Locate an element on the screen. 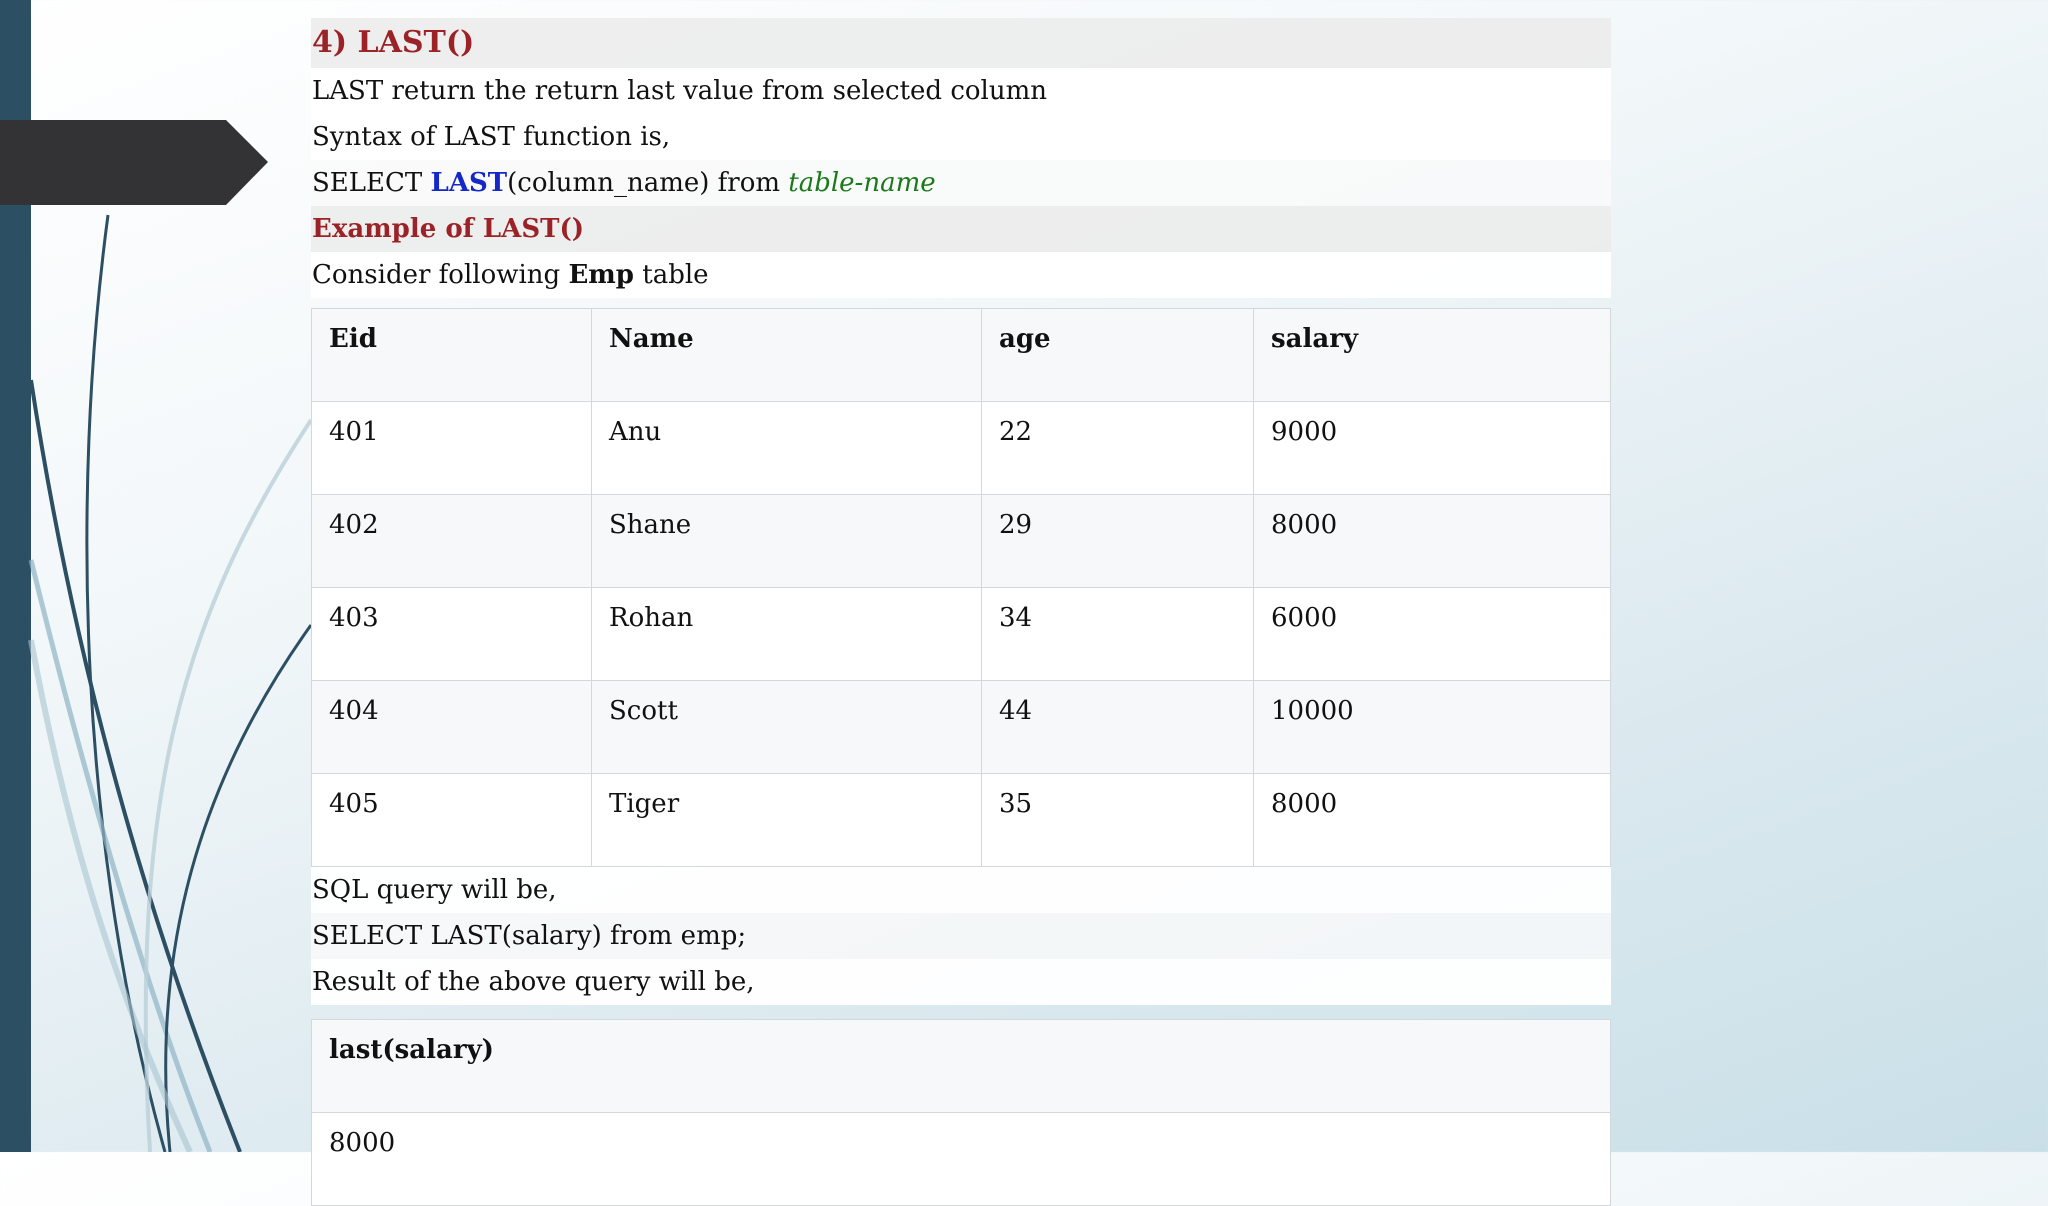 The width and height of the screenshot is (2048, 1206). syntax-line: SELECT LAST(column_name) from table-name is located at coordinates (961, 183).